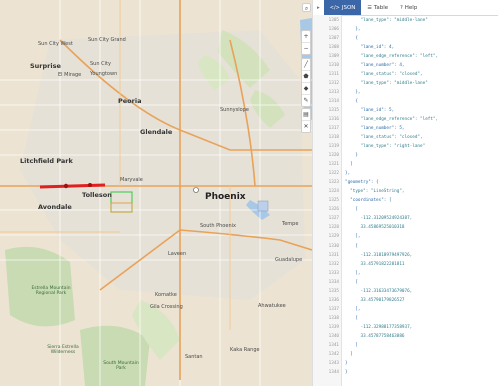  Describe the element at coordinates (333, 345) in the screenshot. I see `line-number: 1341` at that location.